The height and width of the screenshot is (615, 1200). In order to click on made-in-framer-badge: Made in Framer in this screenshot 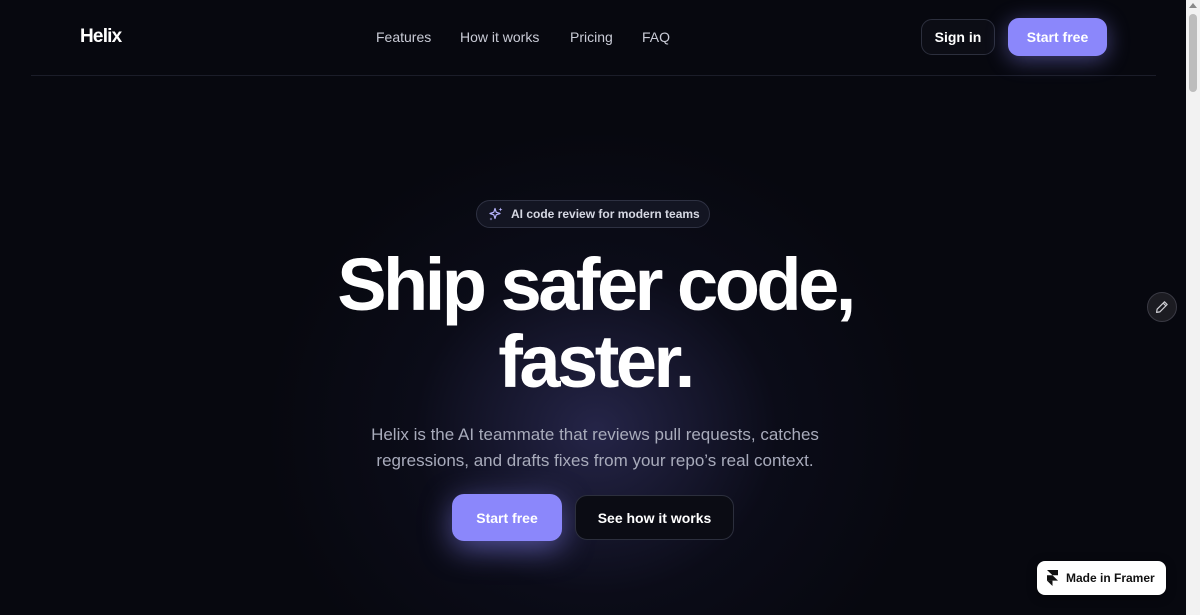, I will do `click(1101, 578)`.